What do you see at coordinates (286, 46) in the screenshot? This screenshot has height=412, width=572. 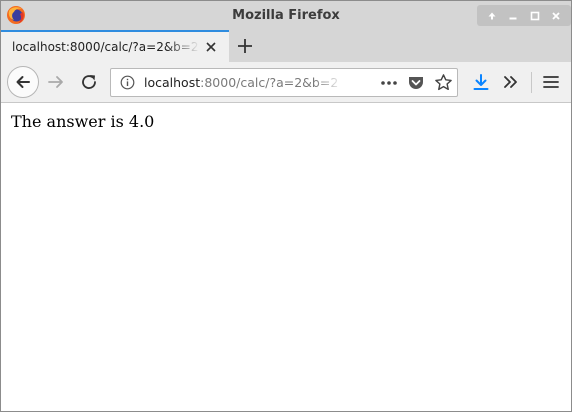 I see `tab-strip: localhost:8000/calc/?a=2&b=2` at bounding box center [286, 46].